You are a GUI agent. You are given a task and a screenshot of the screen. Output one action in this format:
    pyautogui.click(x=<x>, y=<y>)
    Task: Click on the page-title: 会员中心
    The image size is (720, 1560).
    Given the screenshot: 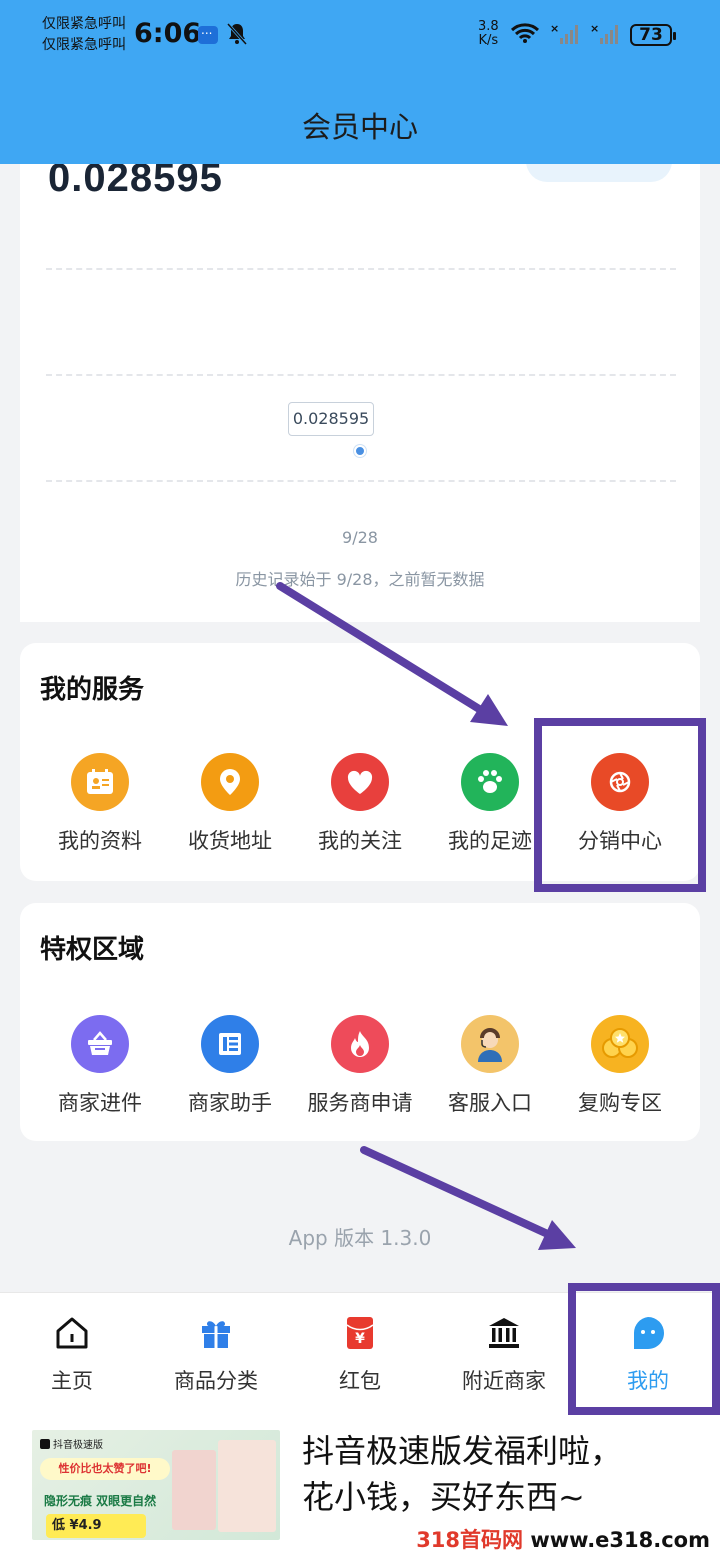 What is the action you would take?
    pyautogui.click(x=359, y=127)
    